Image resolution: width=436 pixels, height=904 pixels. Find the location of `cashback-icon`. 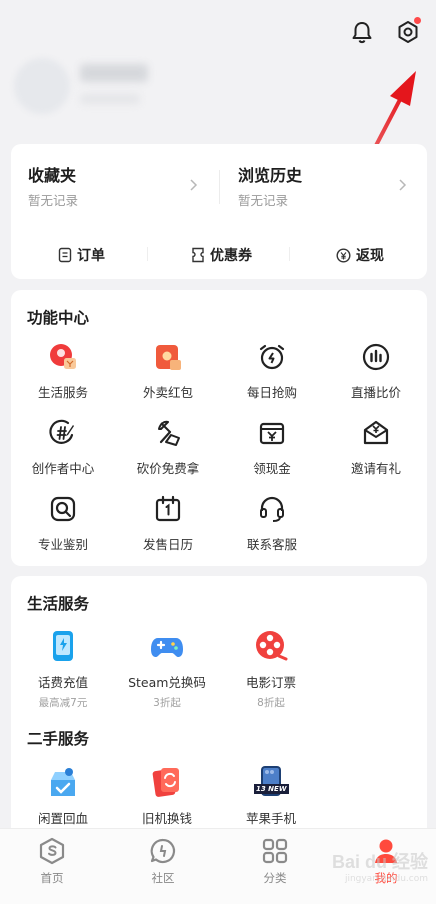

cashback-icon is located at coordinates (343, 255).